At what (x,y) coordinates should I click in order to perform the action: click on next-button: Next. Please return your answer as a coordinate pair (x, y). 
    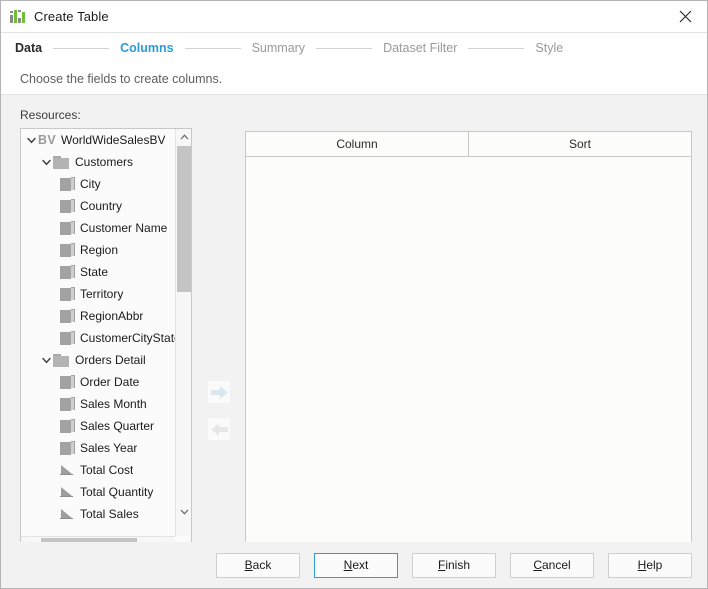
    Looking at the image, I should click on (356, 565).